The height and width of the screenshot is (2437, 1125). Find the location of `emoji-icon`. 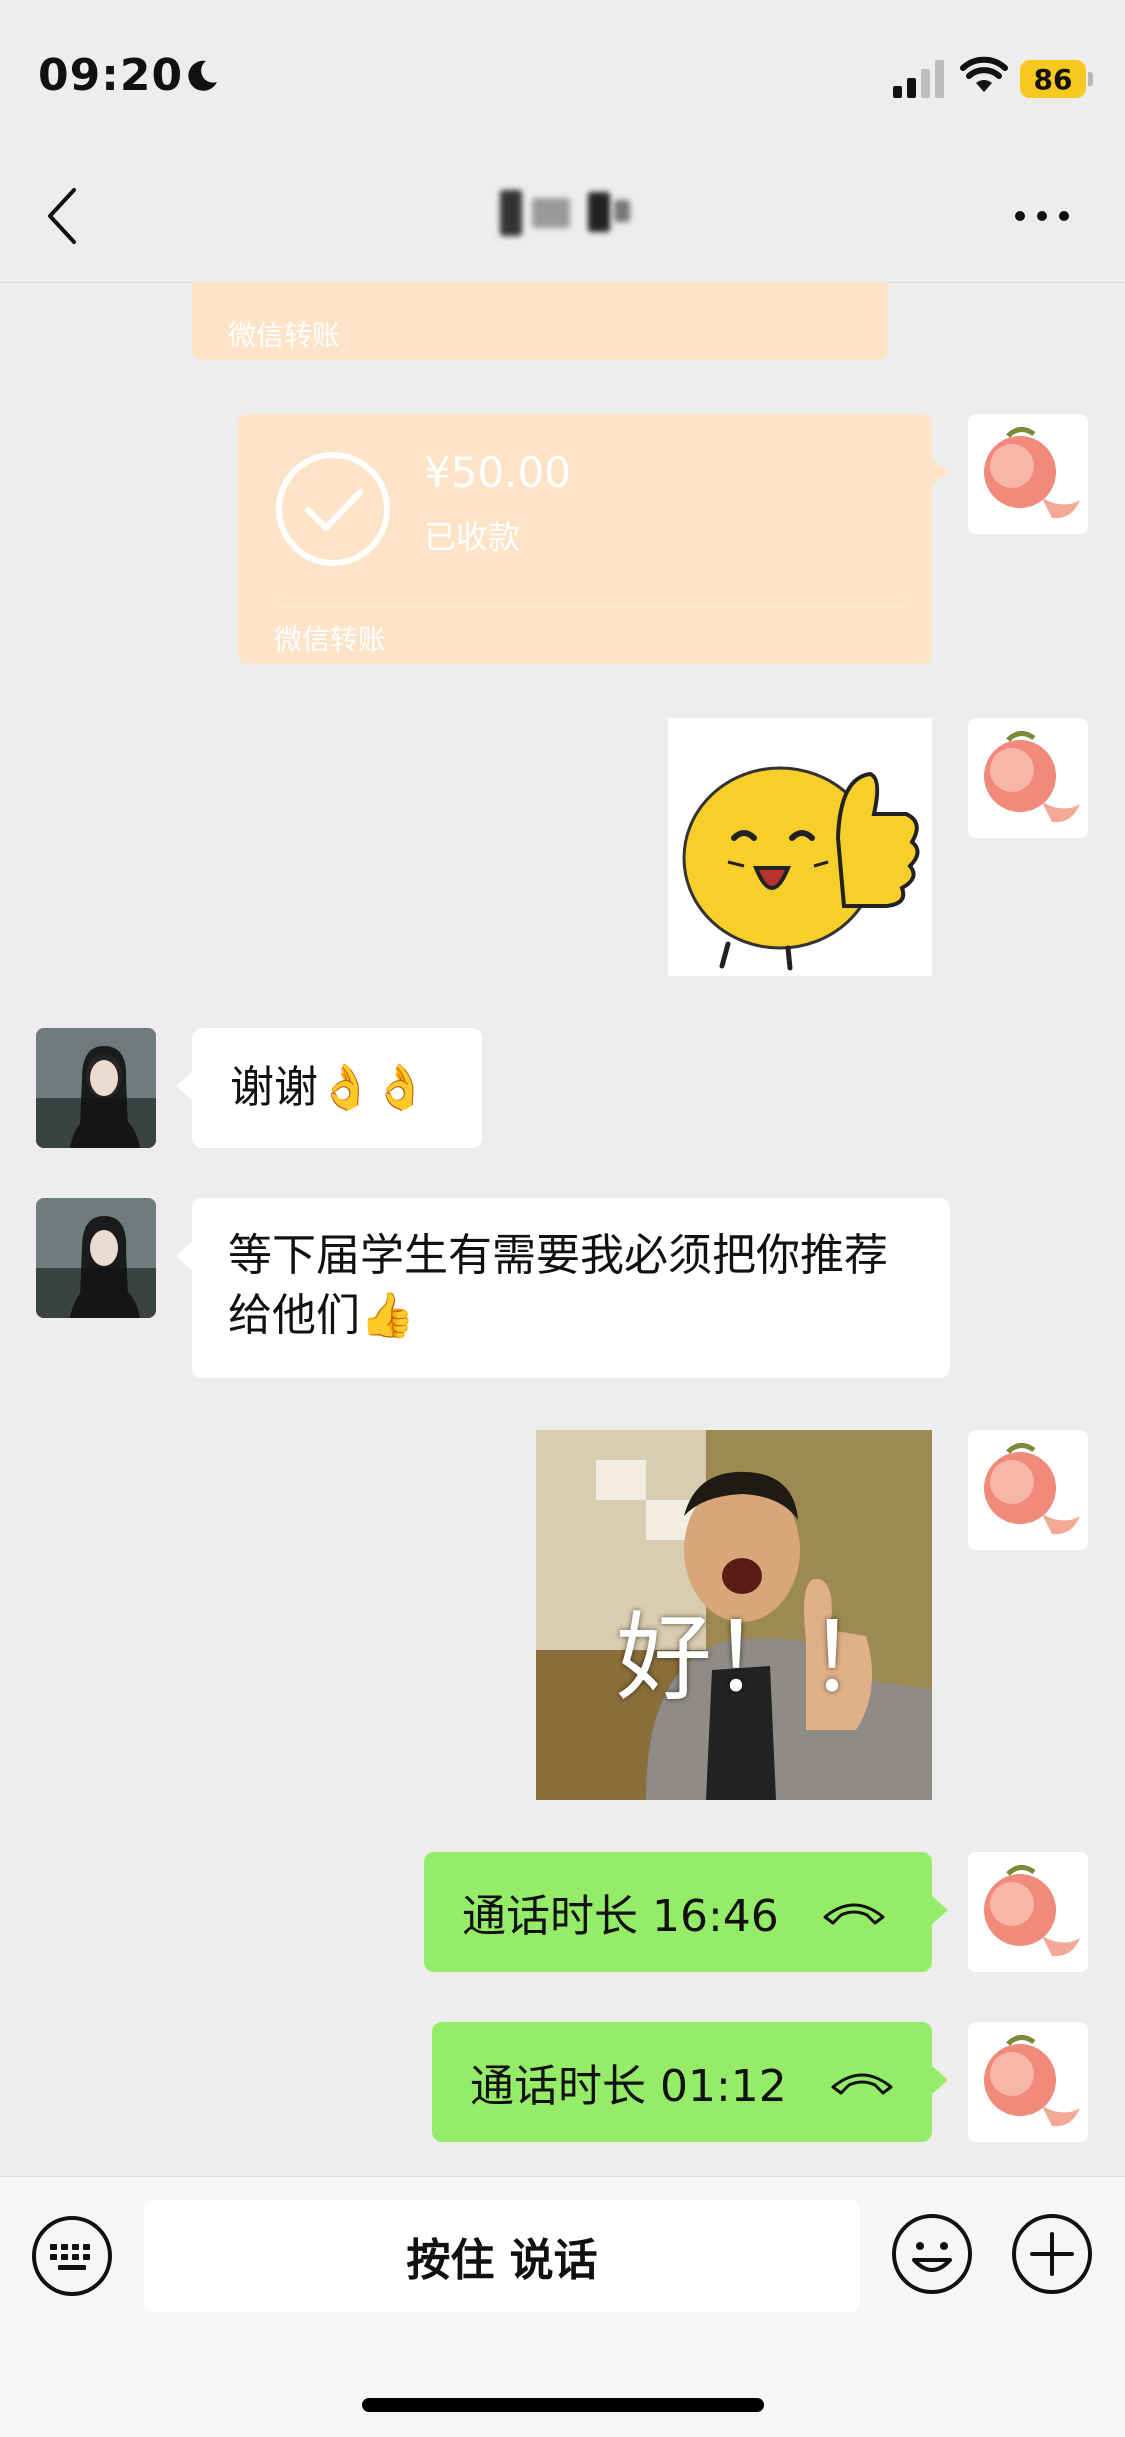

emoji-icon is located at coordinates (932, 2254).